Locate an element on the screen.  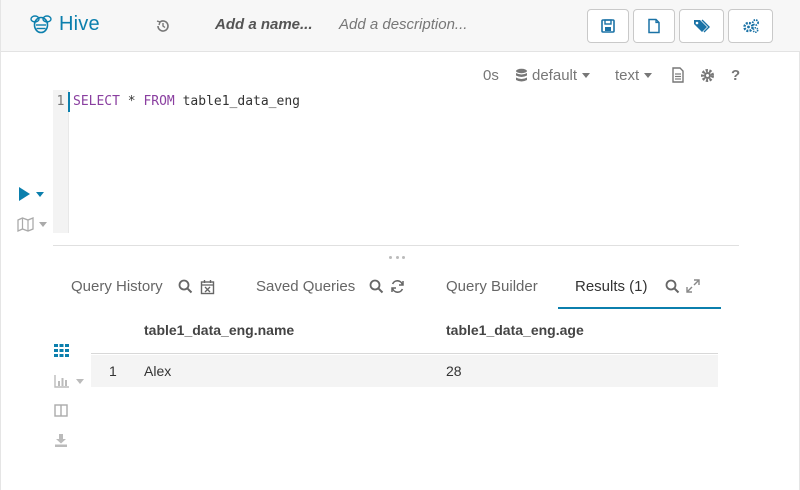
file-icon is located at coordinates (654, 26).